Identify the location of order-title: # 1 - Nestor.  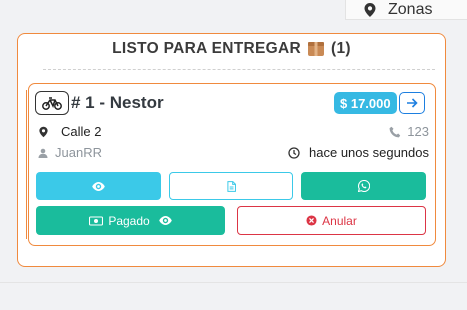
(117, 102).